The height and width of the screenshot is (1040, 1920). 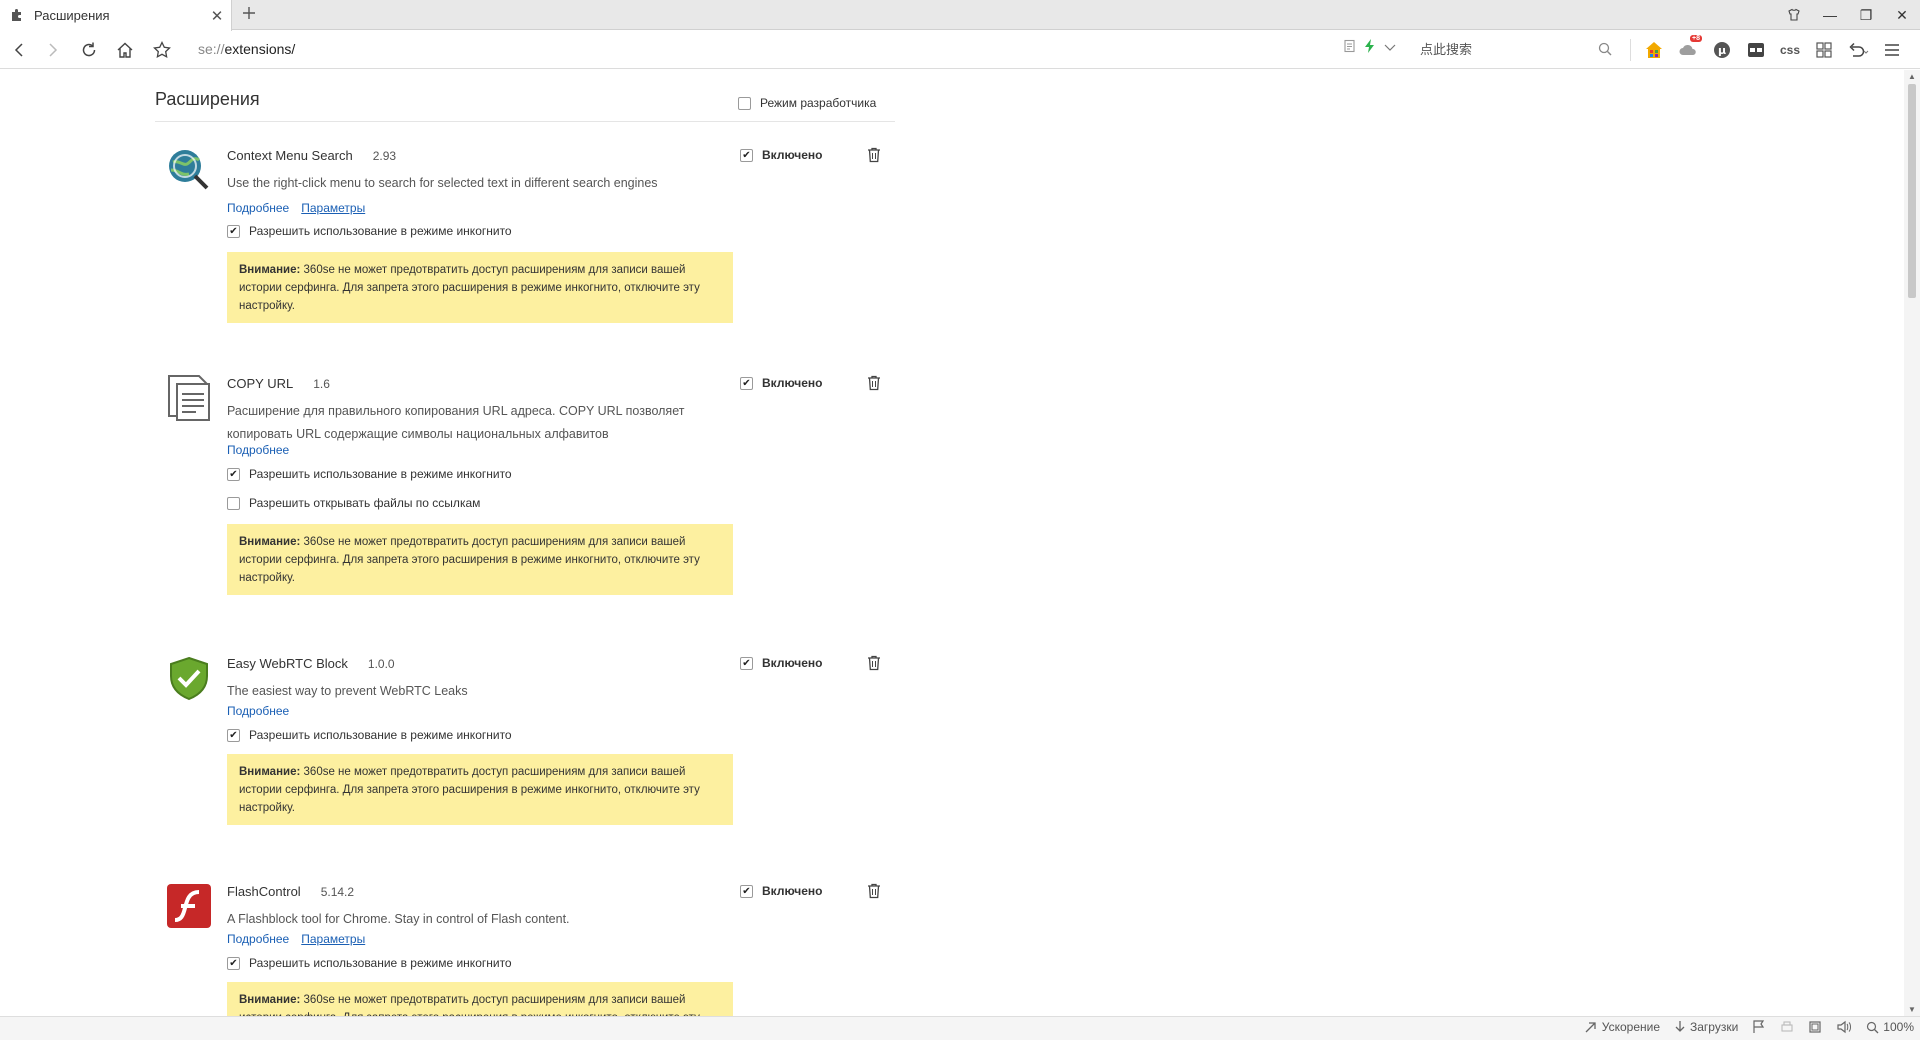 I want to click on extension-version: 5.14.2, so click(x=337, y=892).